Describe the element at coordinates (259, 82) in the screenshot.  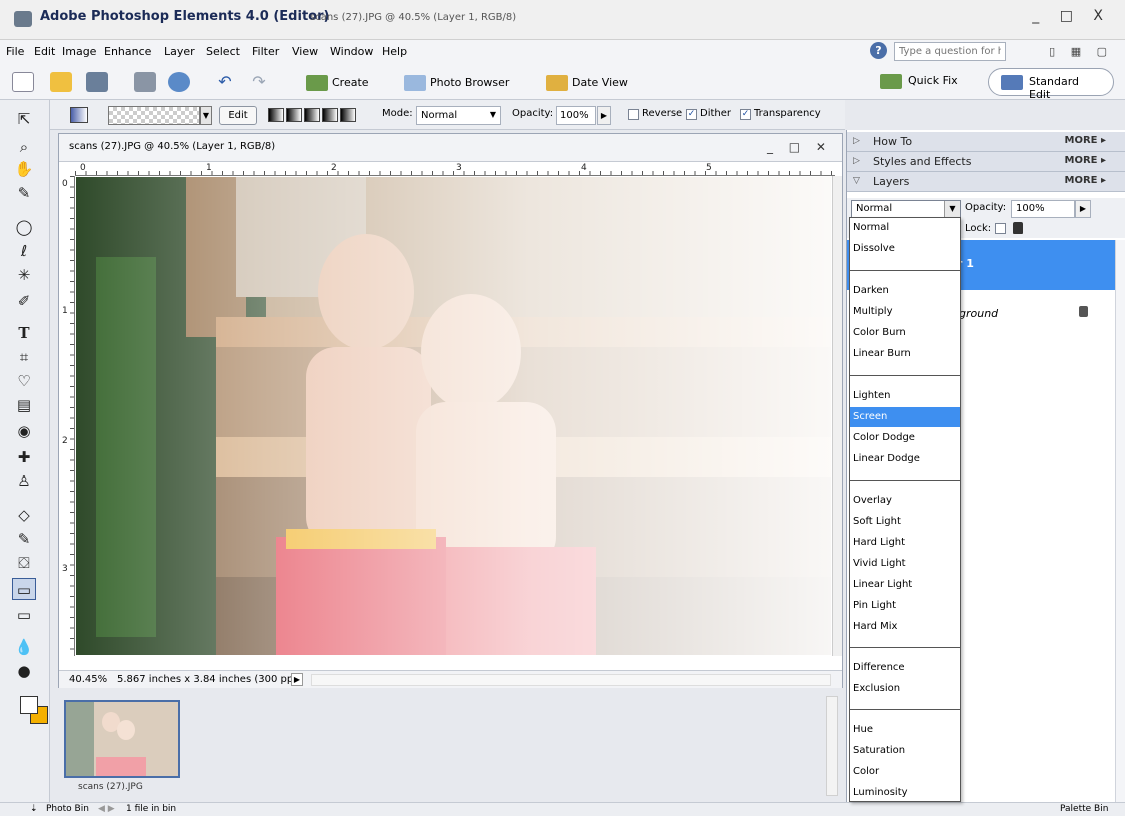
I see `redo-icon: ↷` at that location.